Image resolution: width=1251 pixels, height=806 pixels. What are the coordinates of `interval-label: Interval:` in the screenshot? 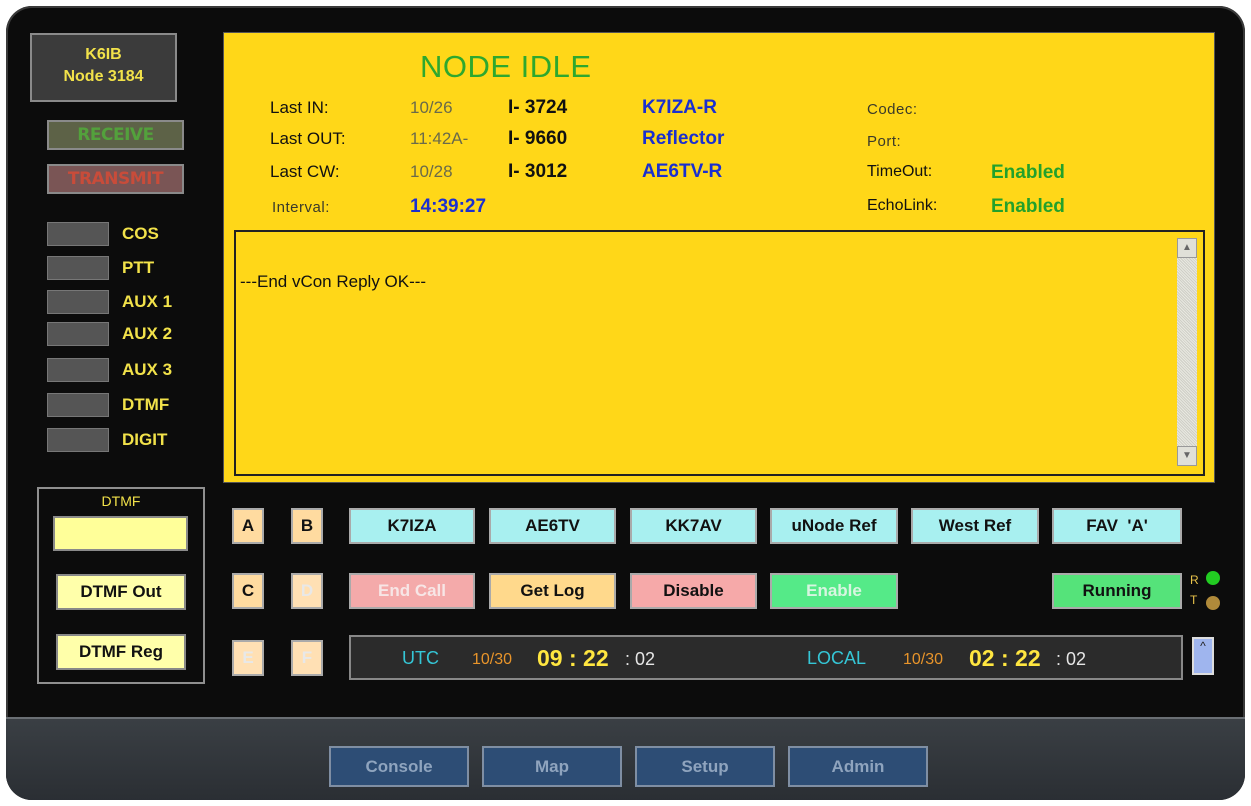 It's located at (301, 207).